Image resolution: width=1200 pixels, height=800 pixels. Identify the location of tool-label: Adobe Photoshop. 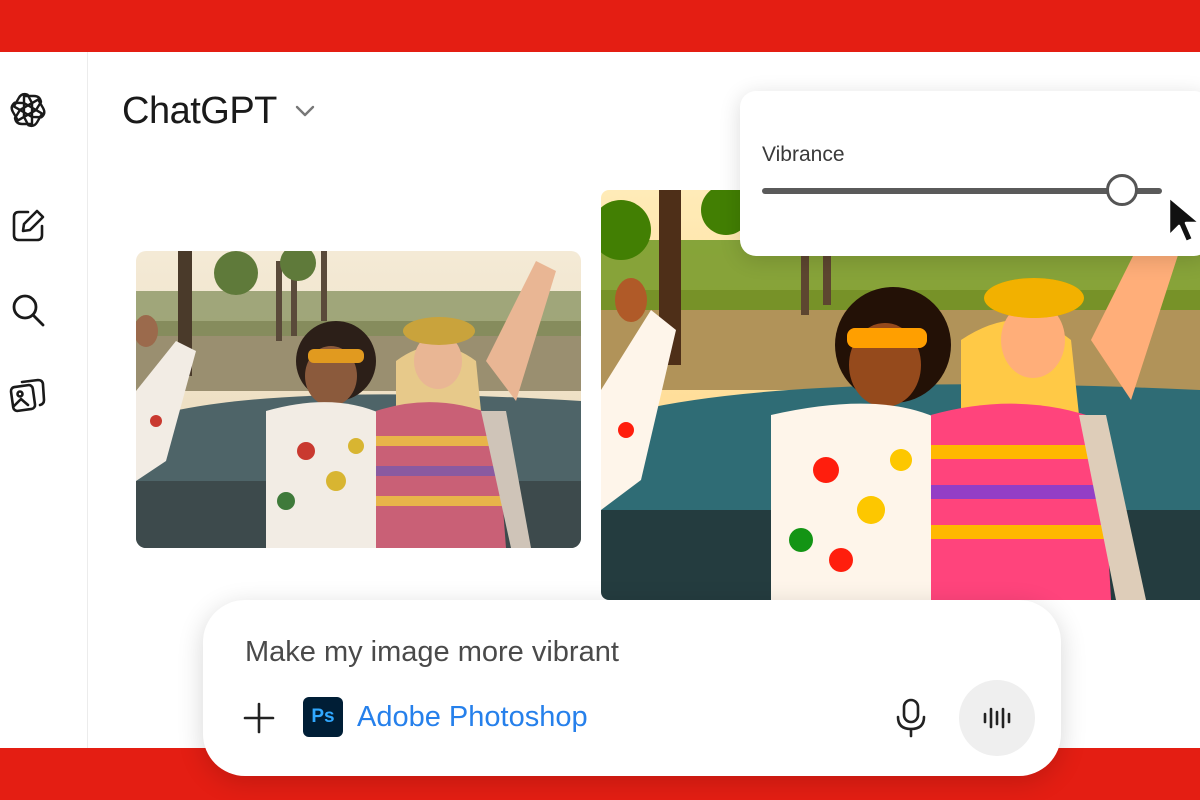
(472, 716).